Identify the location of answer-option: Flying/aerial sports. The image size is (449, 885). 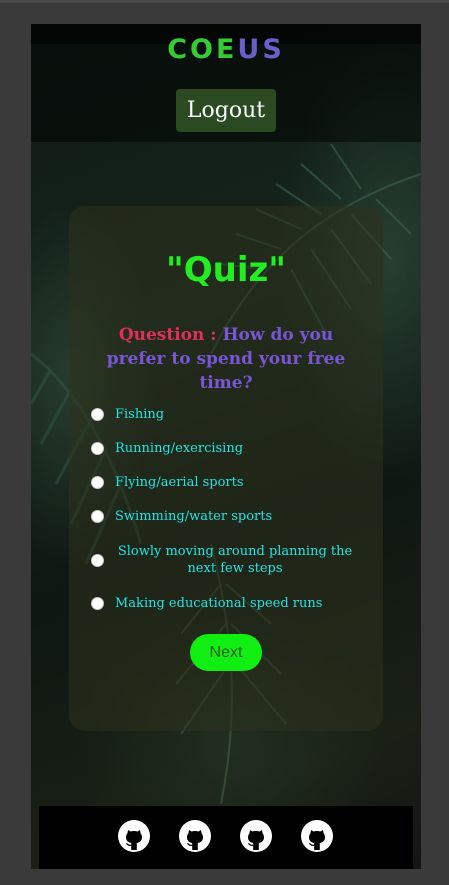
(231, 482).